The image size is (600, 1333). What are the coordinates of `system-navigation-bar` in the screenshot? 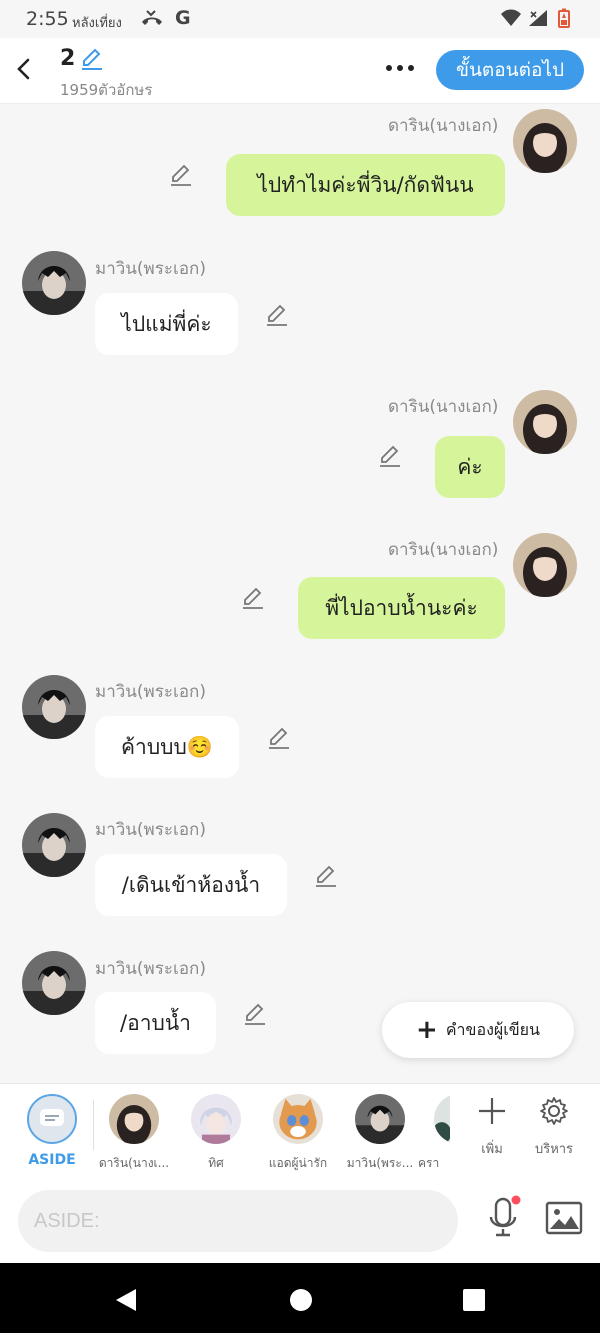 It's located at (300, 1298).